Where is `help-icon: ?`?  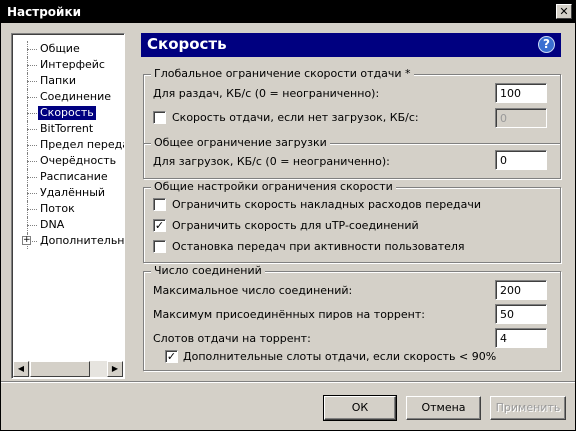
help-icon: ? is located at coordinates (546, 44).